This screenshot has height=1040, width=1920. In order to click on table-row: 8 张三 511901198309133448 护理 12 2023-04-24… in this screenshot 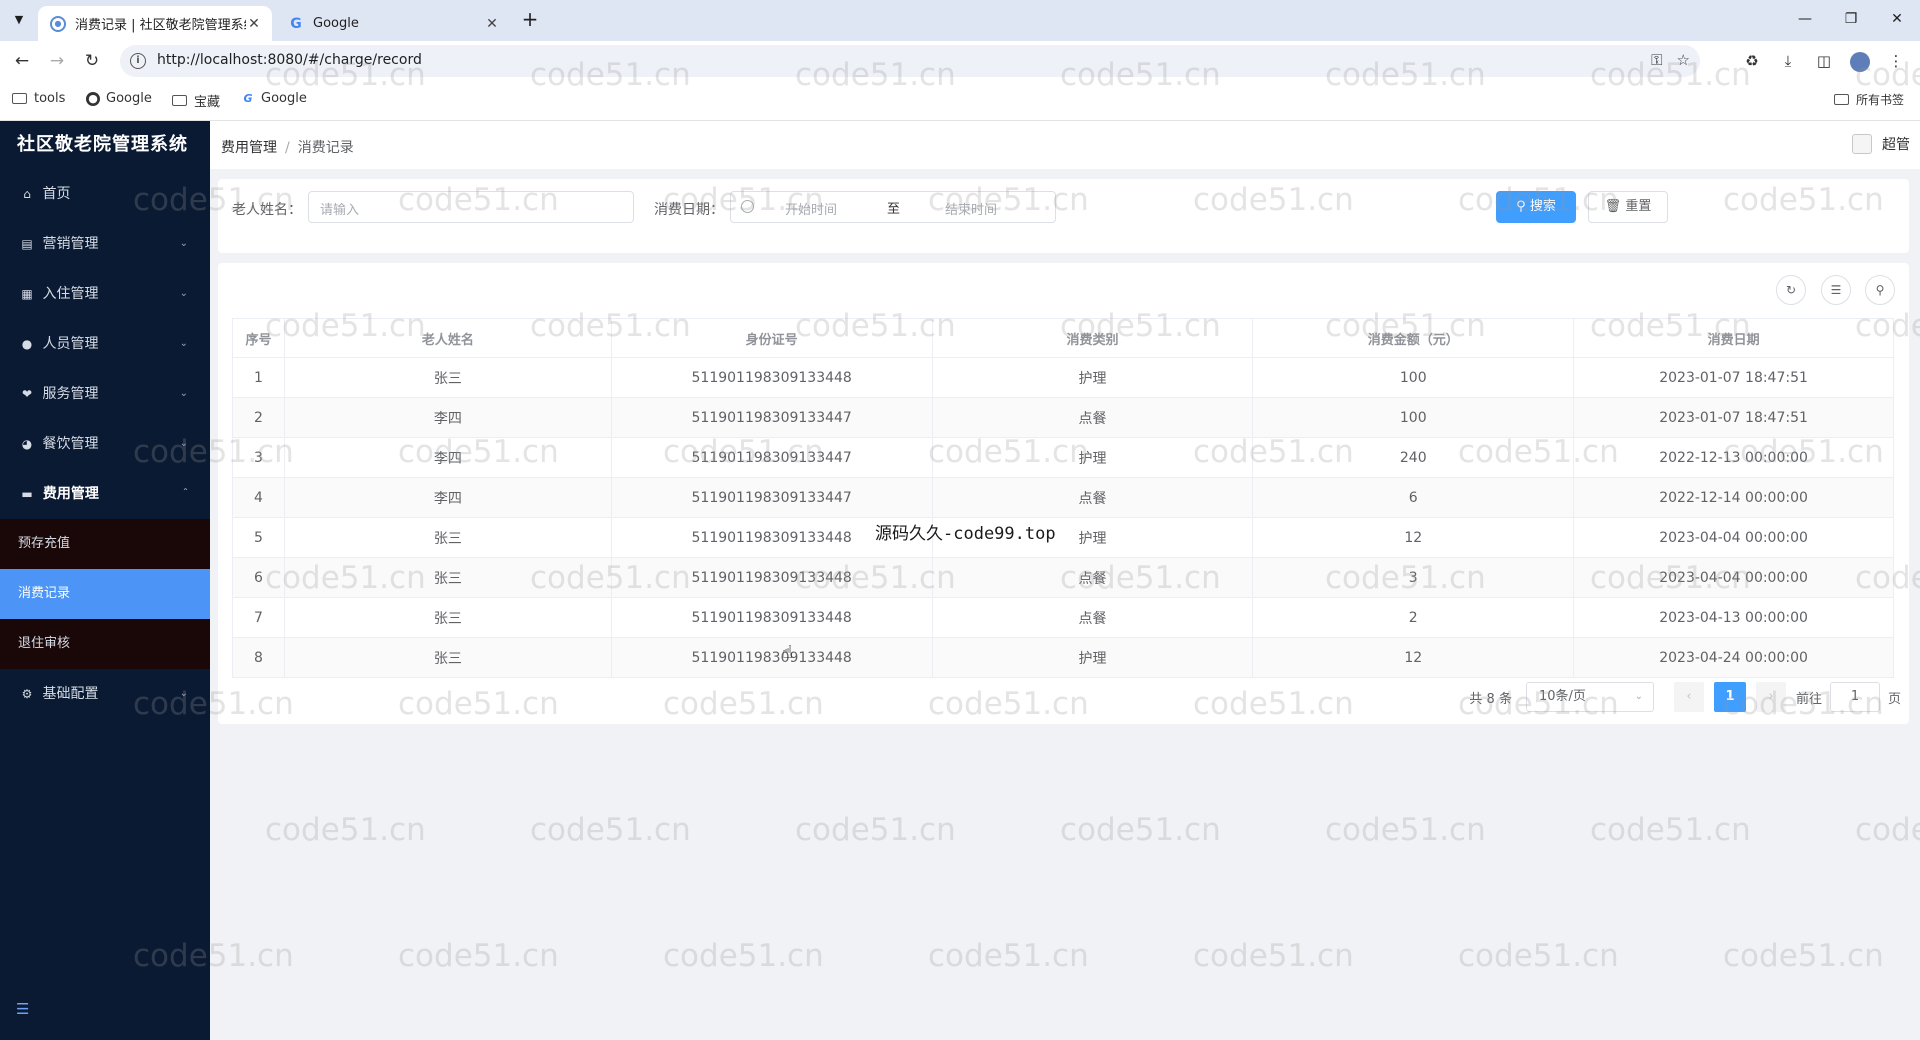, I will do `click(1063, 657)`.